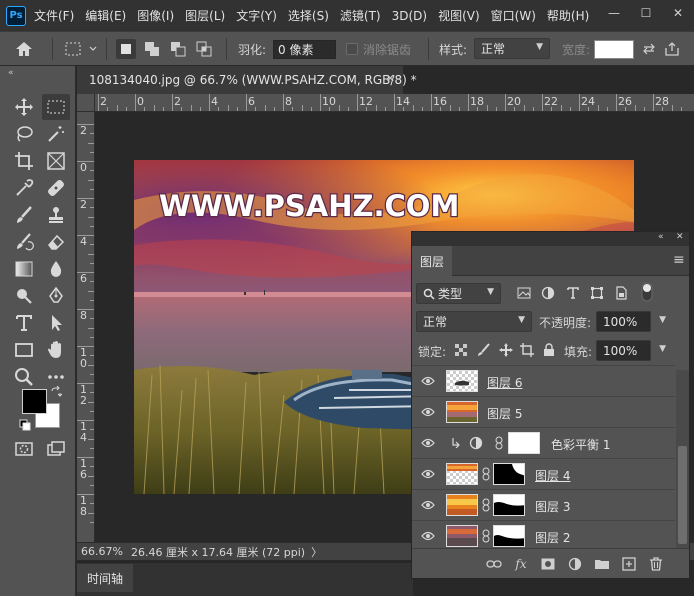  I want to click on zoom-icon, so click(24, 377).